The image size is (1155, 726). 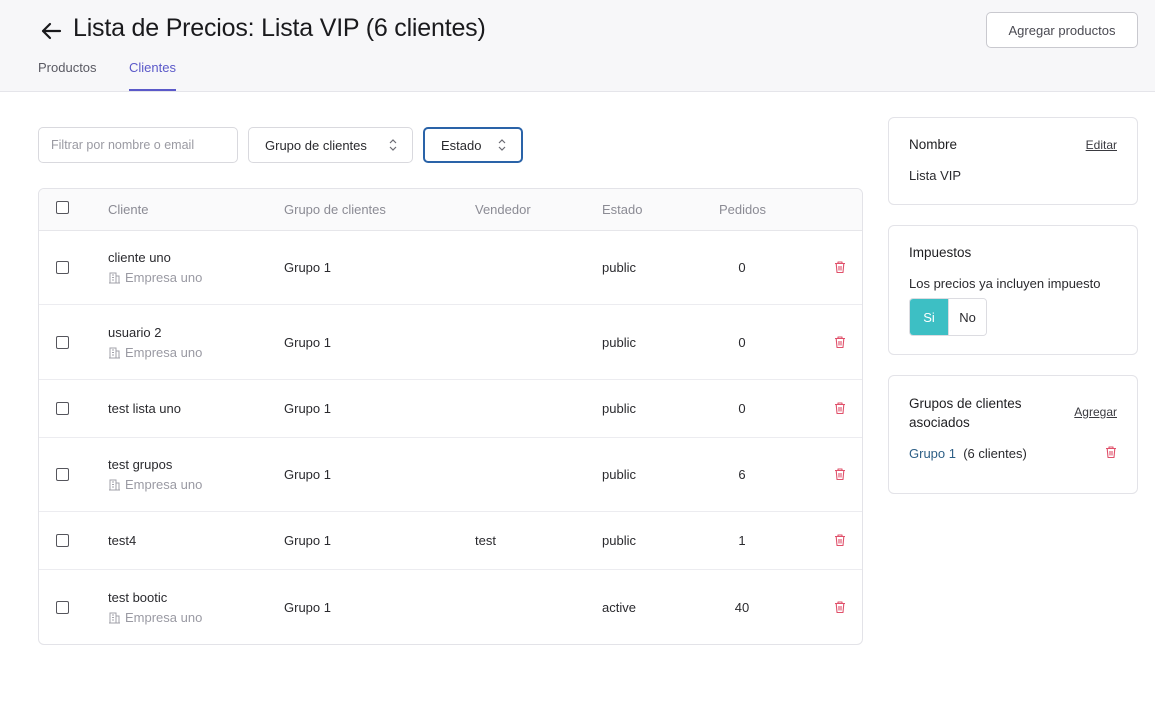 I want to click on select-all-checkbox, so click(x=62, y=207).